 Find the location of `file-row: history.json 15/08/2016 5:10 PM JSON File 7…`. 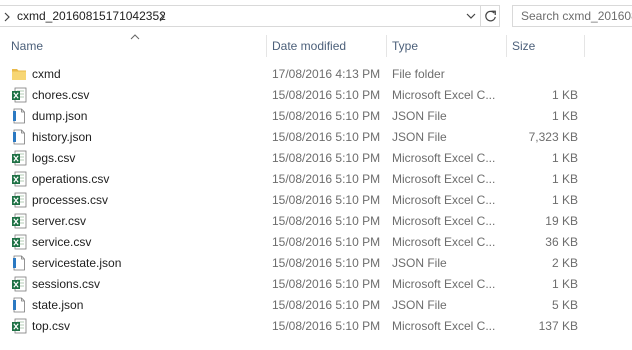

file-row: history.json 15/08/2016 5:10 PM JSON File 7… is located at coordinates (316, 137).